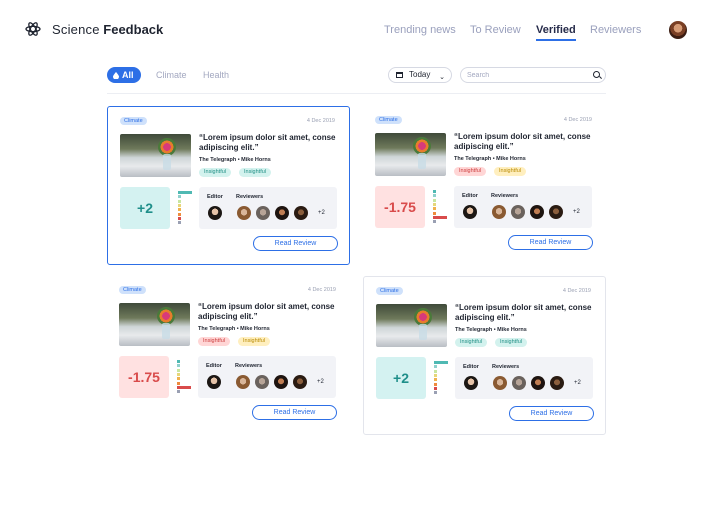 The image size is (714, 506). Describe the element at coordinates (356, 93) in the screenshot. I see `divider` at that location.